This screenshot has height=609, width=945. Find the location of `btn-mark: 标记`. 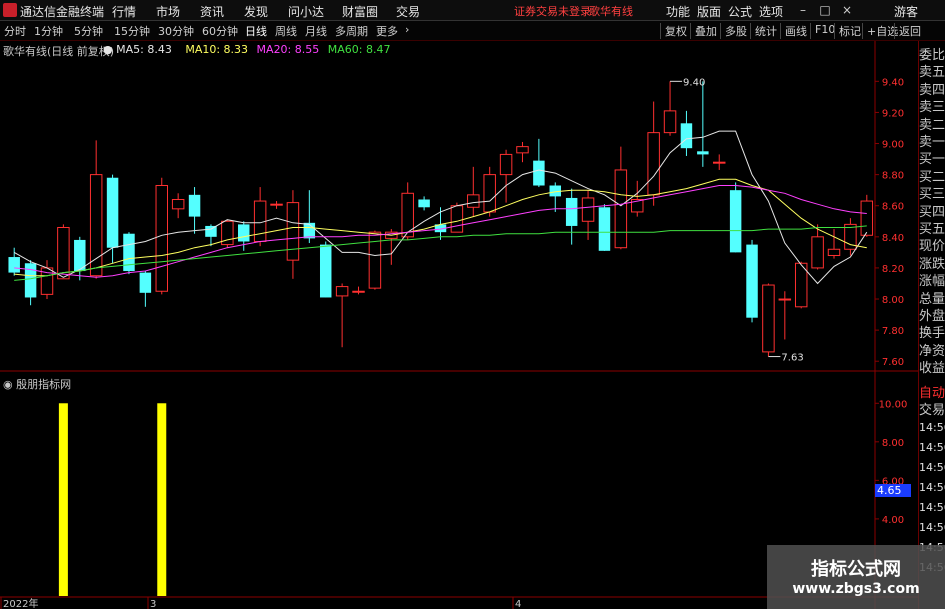

btn-mark: 标记 is located at coordinates (847, 31).